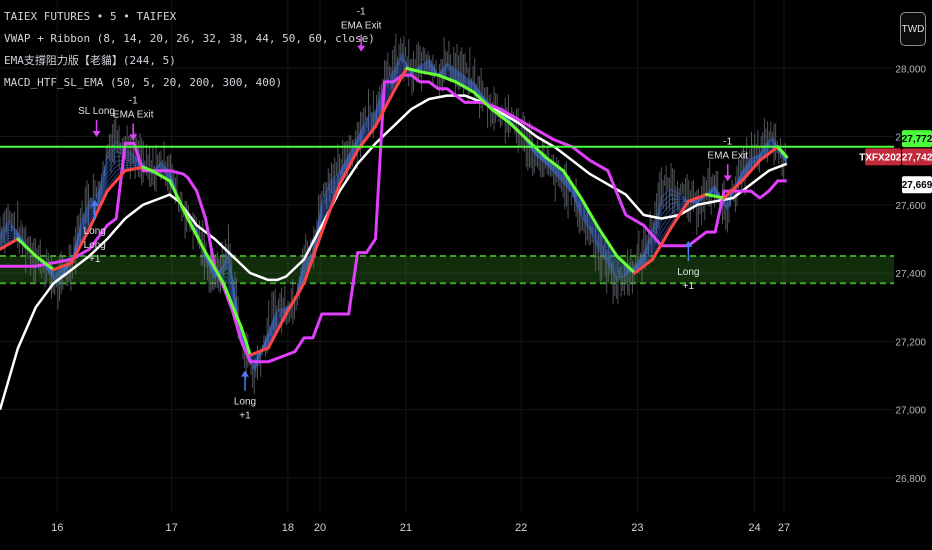  Describe the element at coordinates (913, 29) in the screenshot. I see `currency-button: TWD` at that location.